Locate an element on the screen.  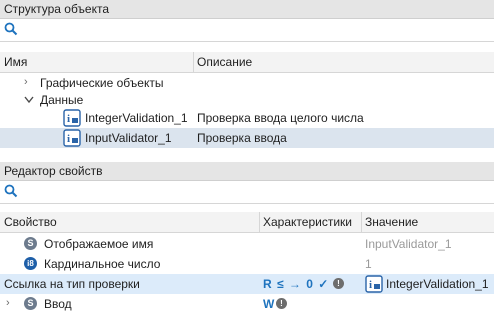
property-row-input: › S Ввод W ! is located at coordinates (247, 304).